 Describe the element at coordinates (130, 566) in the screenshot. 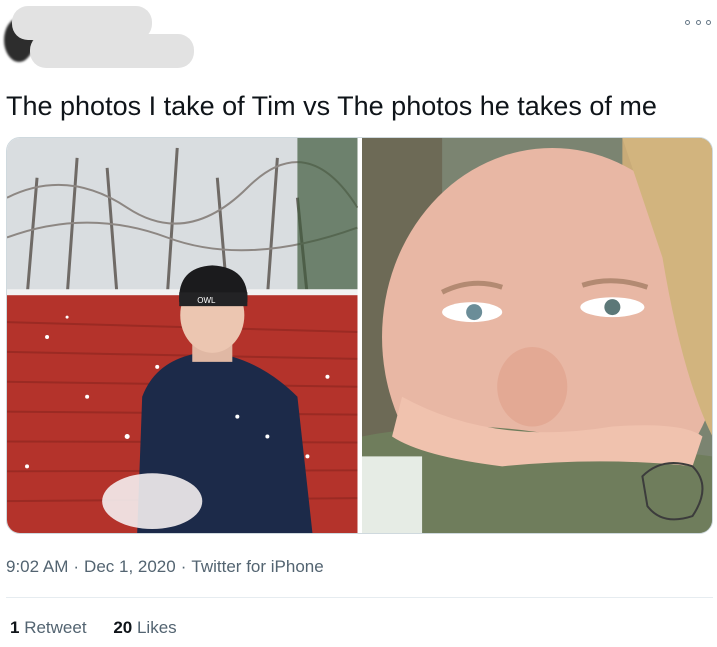

I see `tweet-date: Dec 1, 2020` at that location.